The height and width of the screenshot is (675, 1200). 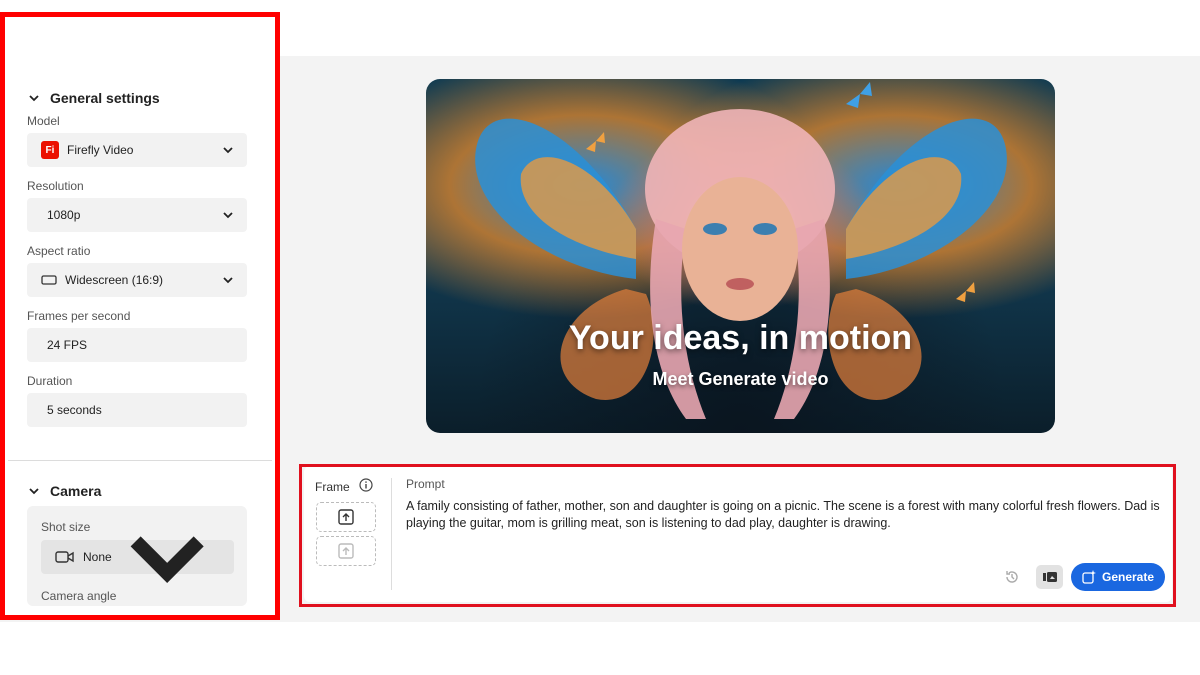 What do you see at coordinates (391, 534) in the screenshot?
I see `prompt-divider` at bounding box center [391, 534].